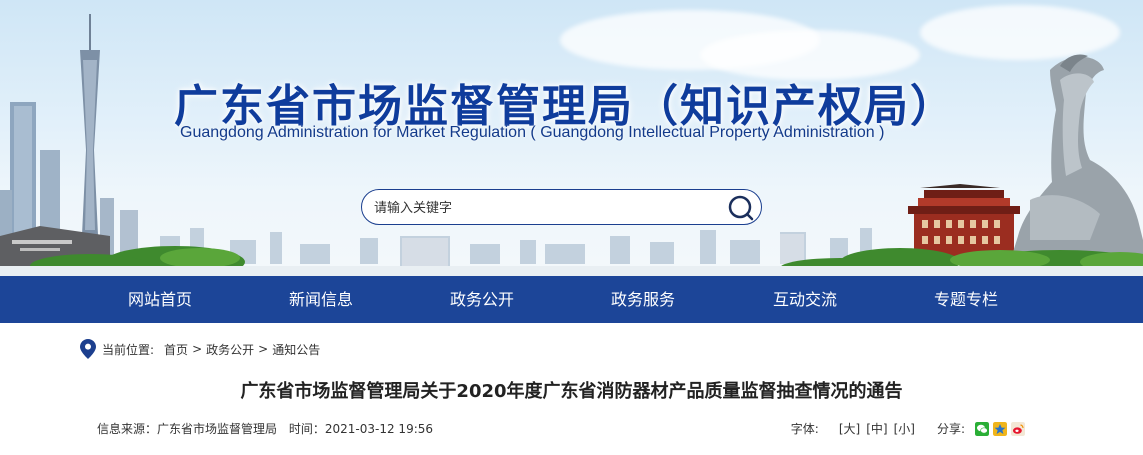 Image resolution: width=1143 pixels, height=455 pixels. I want to click on share-label: 分享:, so click(950, 429).